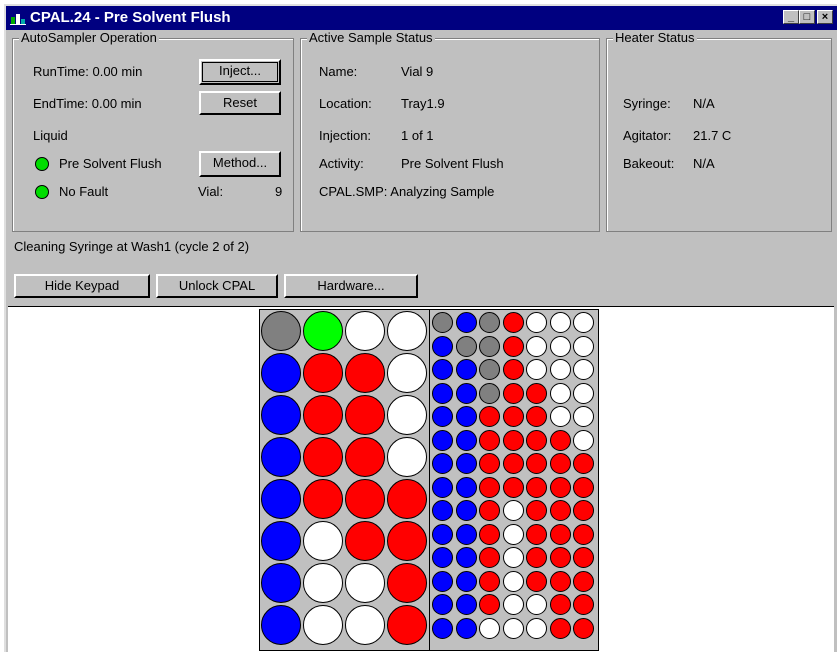  What do you see at coordinates (217, 286) in the screenshot?
I see `unlock-cpal-button: Unlock CPAL` at bounding box center [217, 286].